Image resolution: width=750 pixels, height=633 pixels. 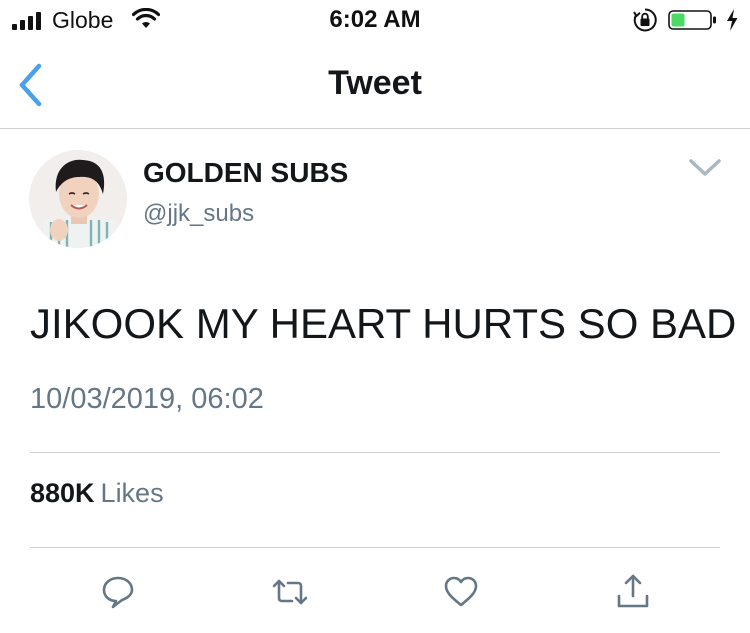 What do you see at coordinates (732, 20) in the screenshot?
I see `charging-bolt-icon` at bounding box center [732, 20].